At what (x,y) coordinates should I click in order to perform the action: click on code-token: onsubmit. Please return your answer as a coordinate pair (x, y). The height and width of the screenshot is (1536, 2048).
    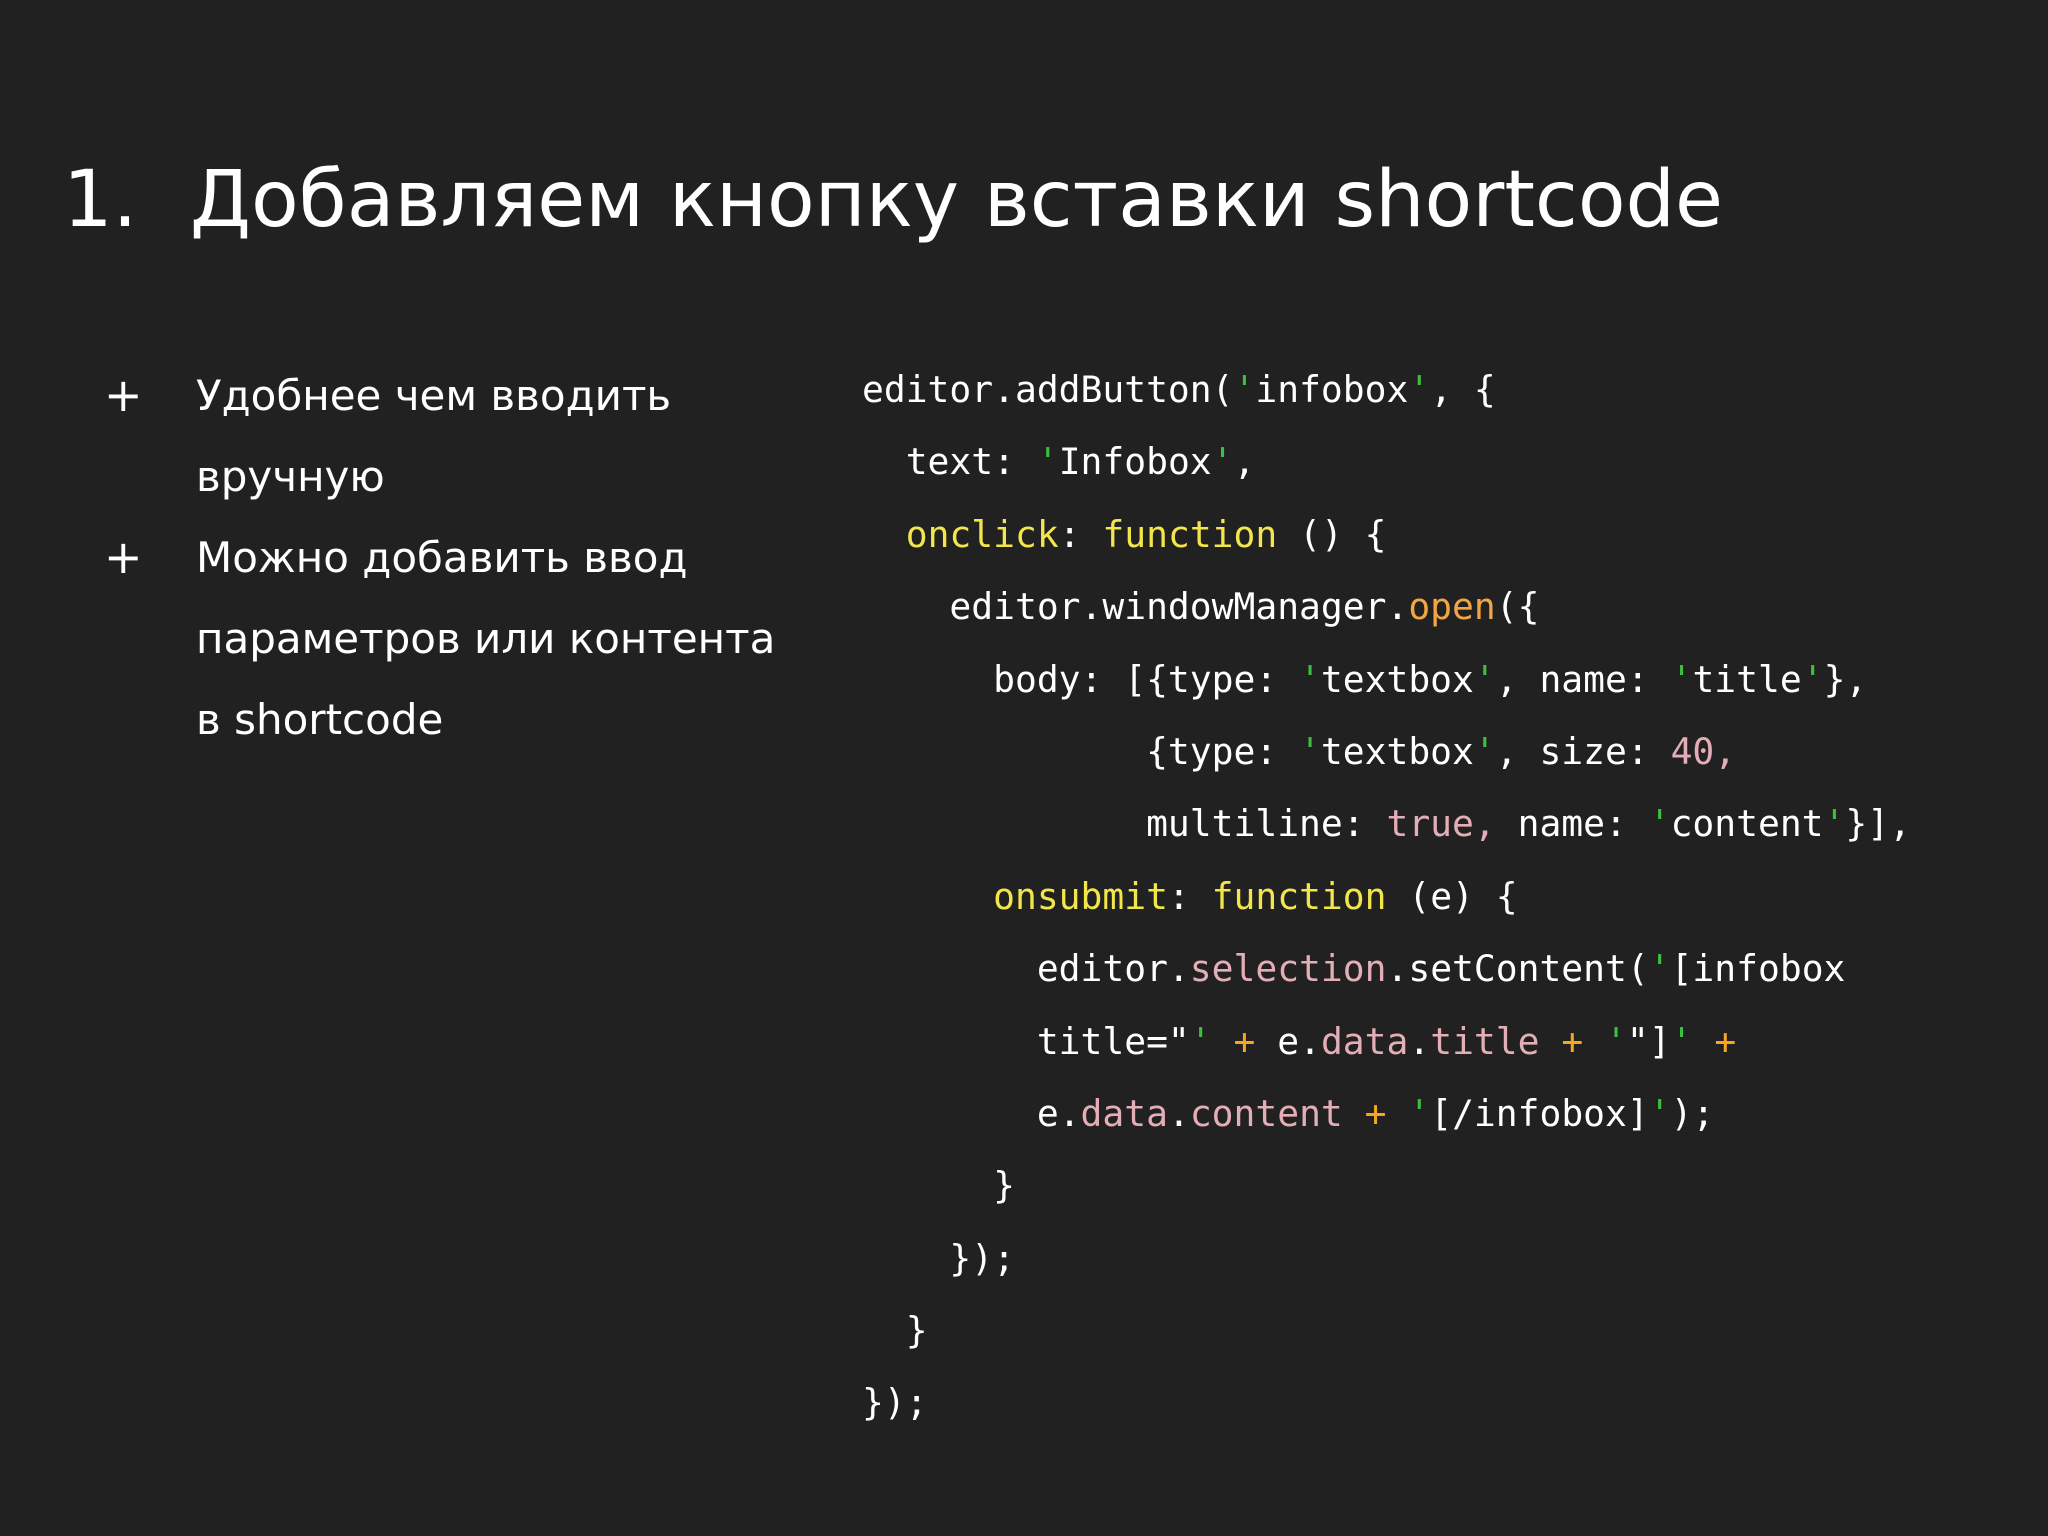
    Looking at the image, I should click on (1080, 896).